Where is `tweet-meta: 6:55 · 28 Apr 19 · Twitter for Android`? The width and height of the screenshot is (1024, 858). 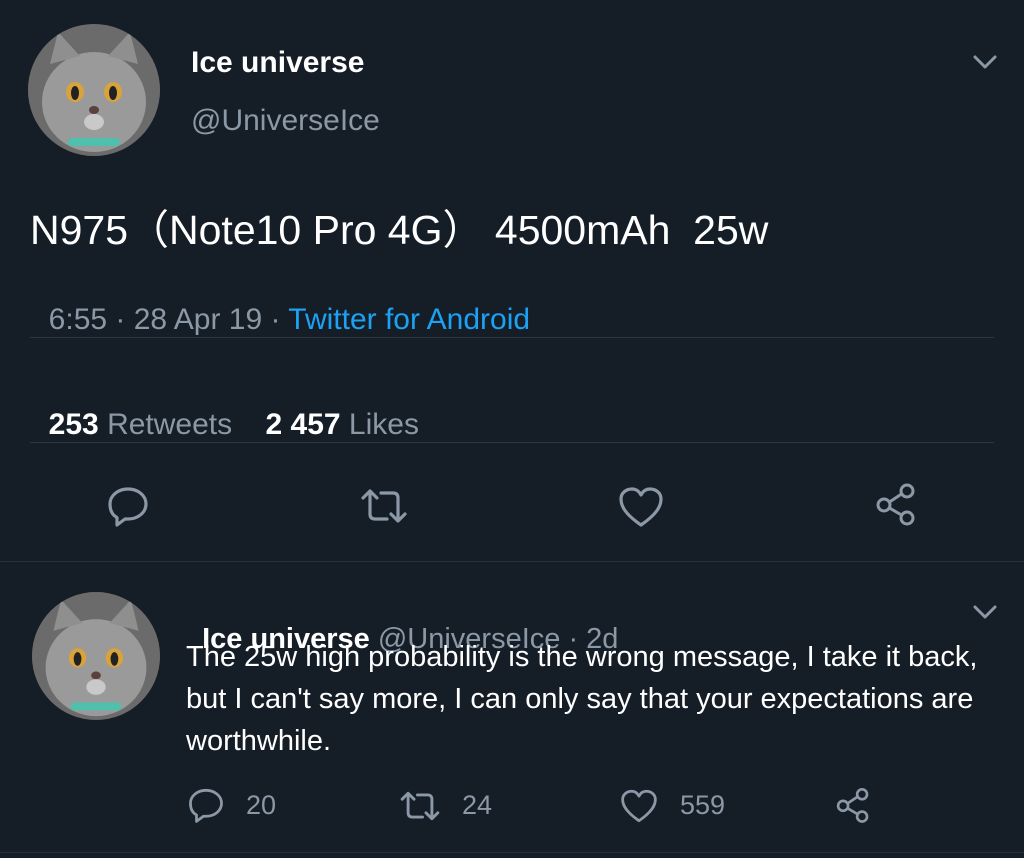 tweet-meta: 6:55 · 28 Apr 19 · Twitter for Android is located at coordinates (281, 303).